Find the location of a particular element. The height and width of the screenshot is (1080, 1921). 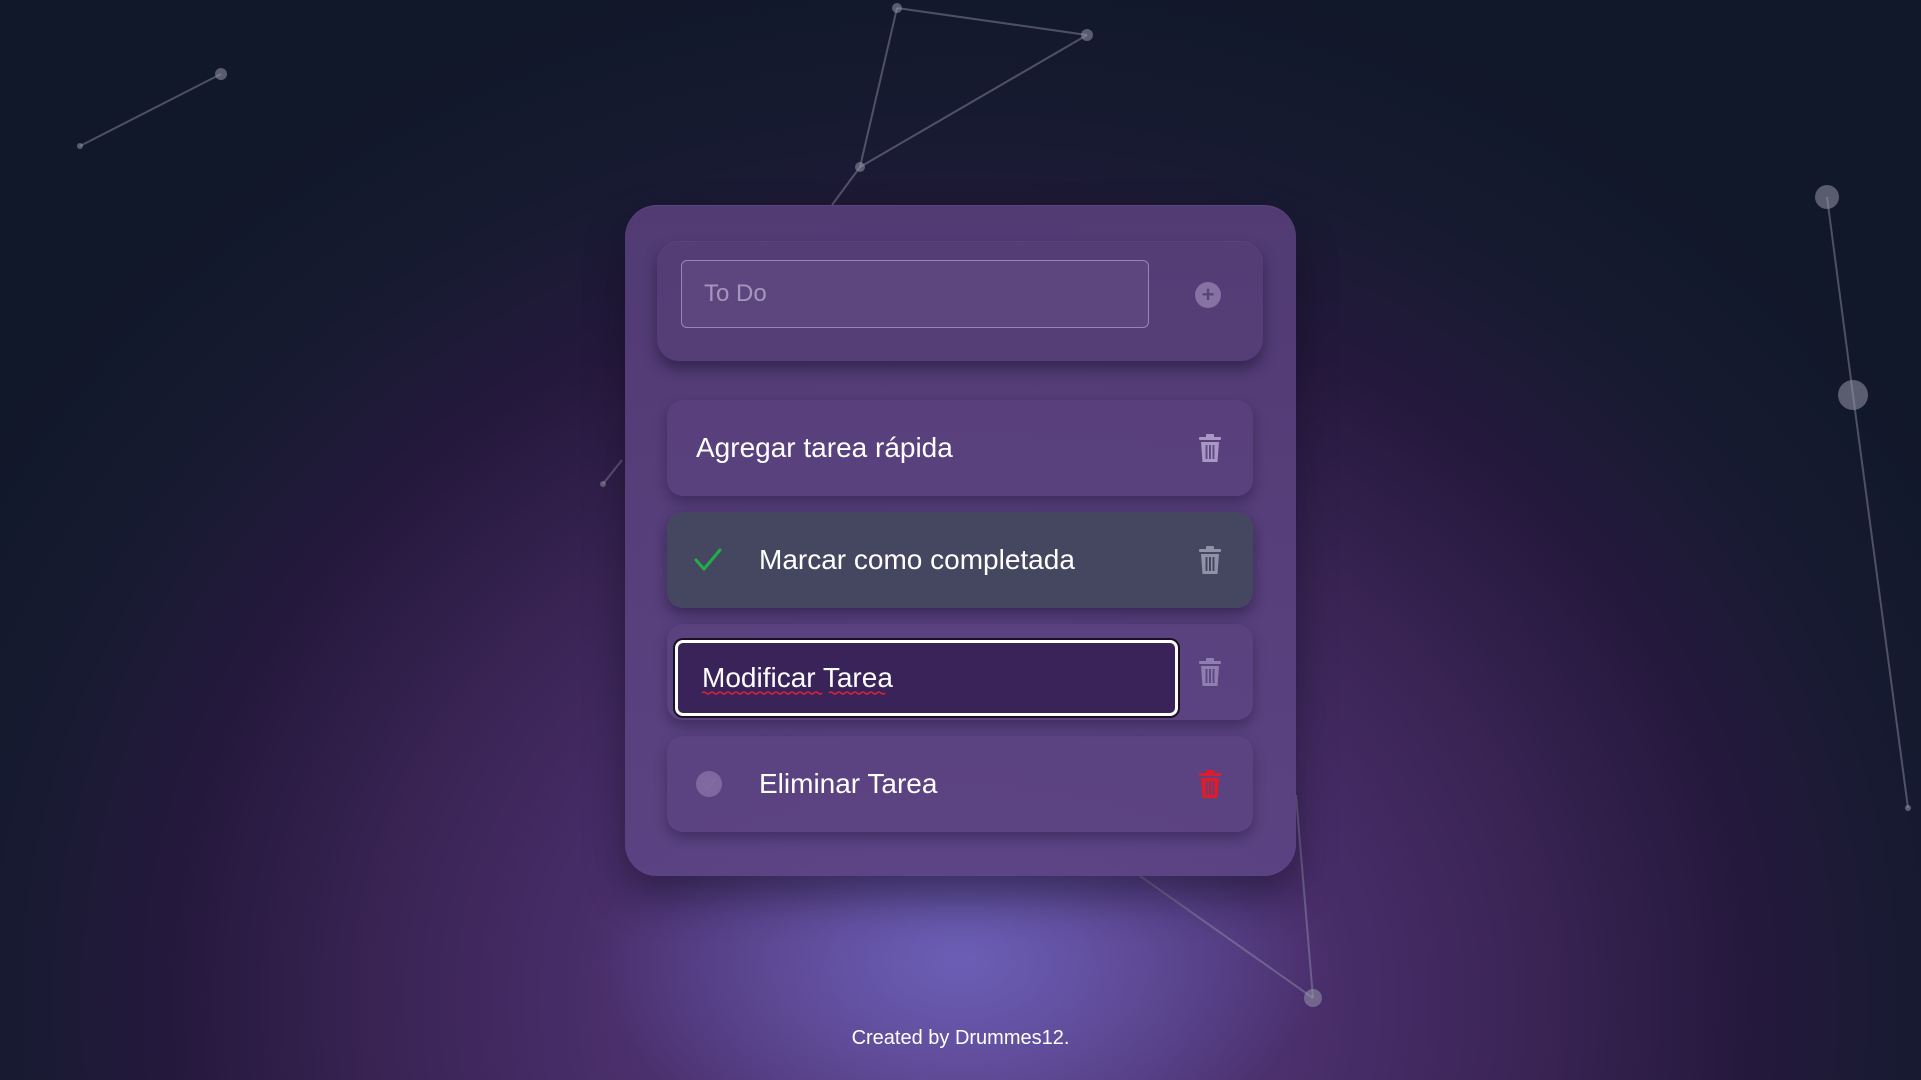

new-task-input is located at coordinates (915, 294).